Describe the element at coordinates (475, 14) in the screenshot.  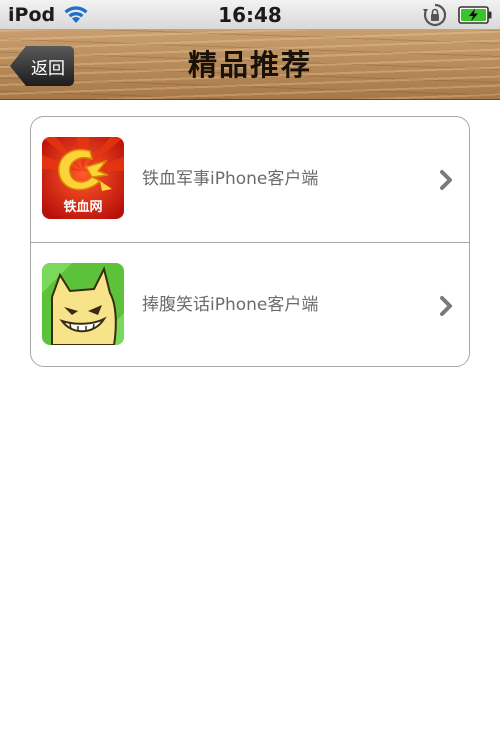
I see `battery-charging-icon` at that location.